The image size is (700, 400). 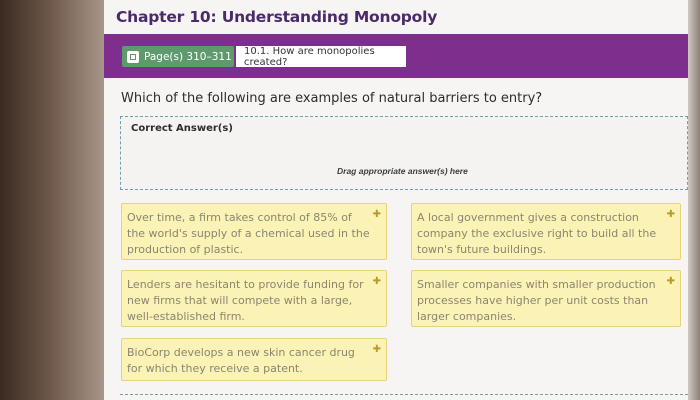 I want to click on correct-answers-label: Correct Answer(s), so click(x=182, y=128).